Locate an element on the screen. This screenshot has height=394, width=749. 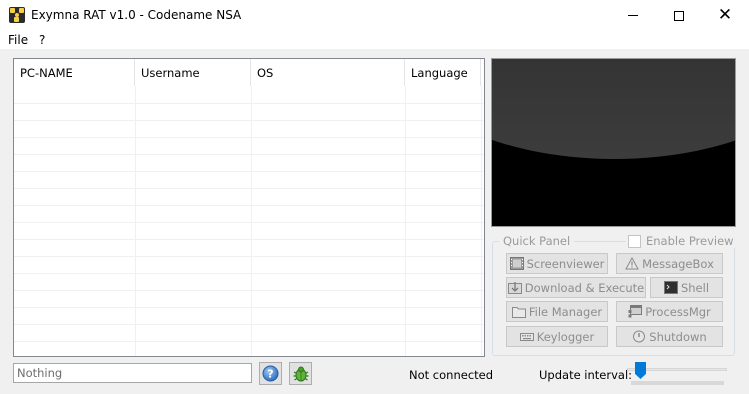
process-manager-button: ProcessMgr is located at coordinates (669, 311).